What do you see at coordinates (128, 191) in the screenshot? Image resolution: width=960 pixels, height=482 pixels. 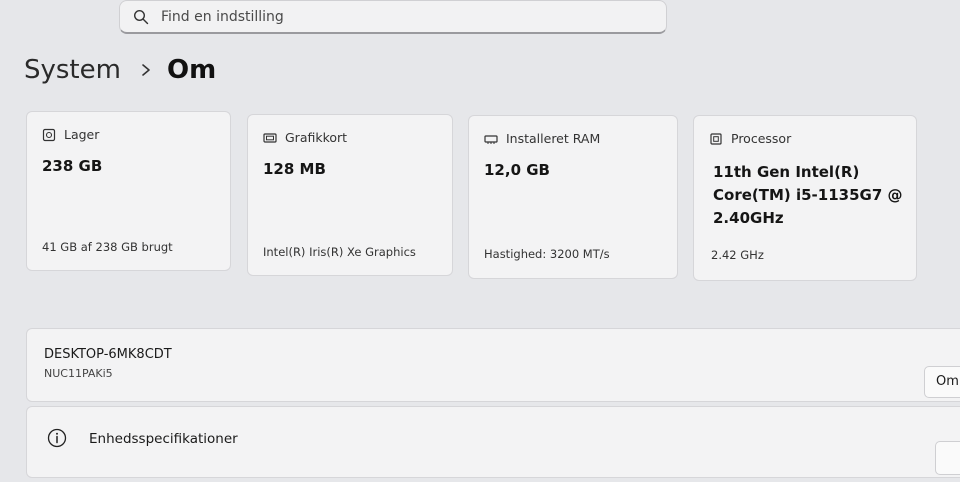 I see `storage-card: Lager 238 GB 41 GB af 238 GB brugt` at bounding box center [128, 191].